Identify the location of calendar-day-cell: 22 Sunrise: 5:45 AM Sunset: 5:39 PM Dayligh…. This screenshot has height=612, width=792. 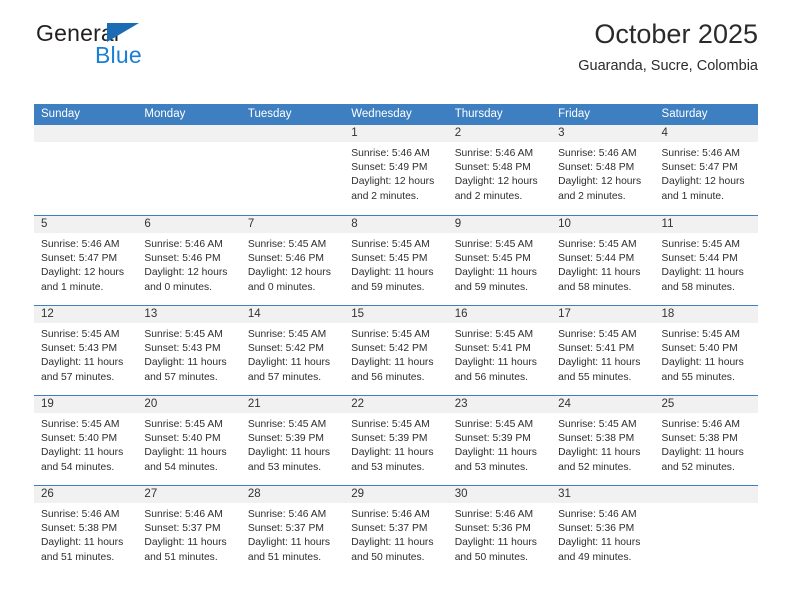
(396, 440).